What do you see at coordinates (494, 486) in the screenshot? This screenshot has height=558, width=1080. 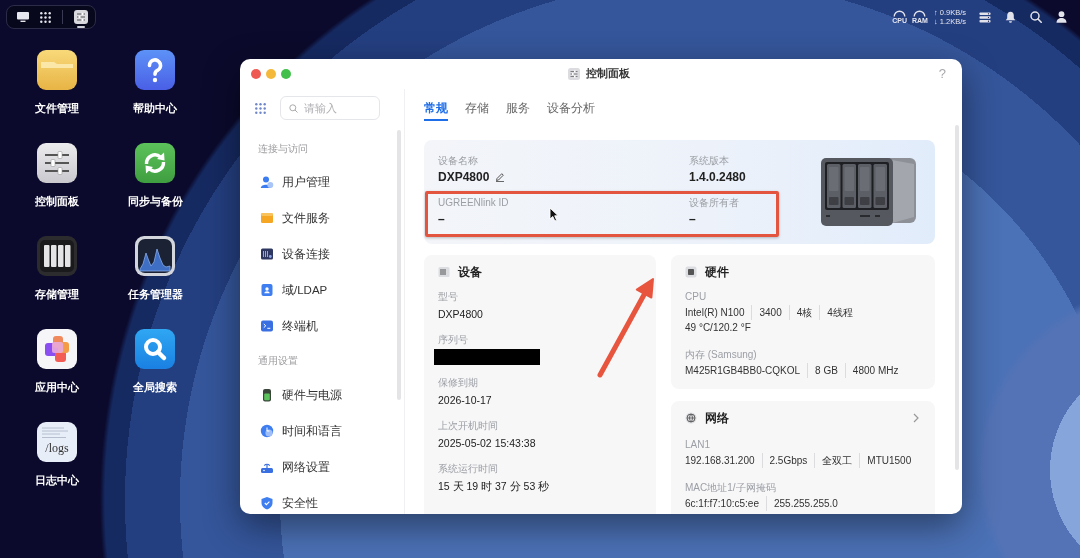 I see `field-value: 15 天 19 时 37 分 53 秒` at bounding box center [494, 486].